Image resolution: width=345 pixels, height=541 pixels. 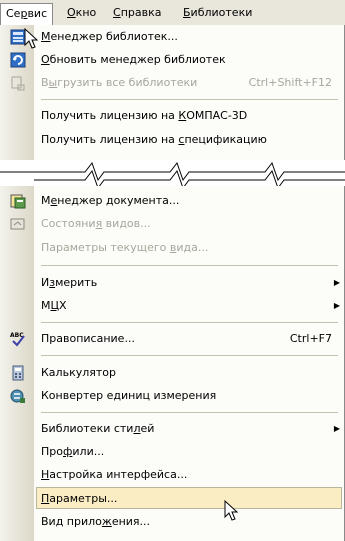 I want to click on unit-converter-icon, so click(x=18, y=396).